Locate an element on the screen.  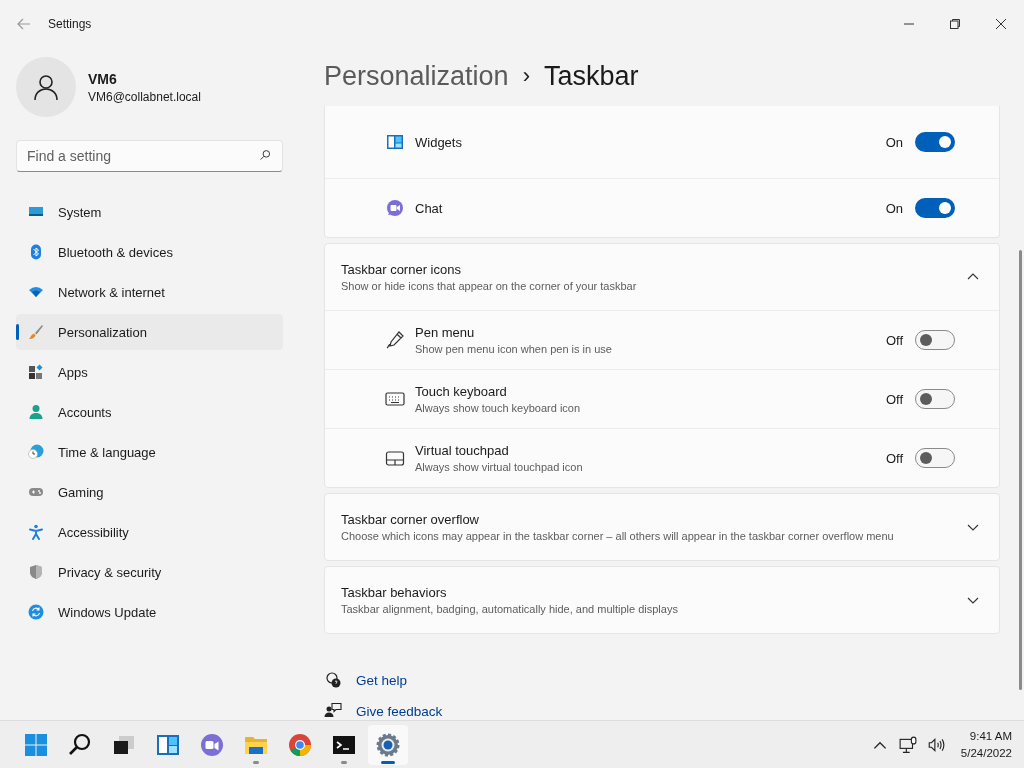
gear-icon is located at coordinates (388, 744).